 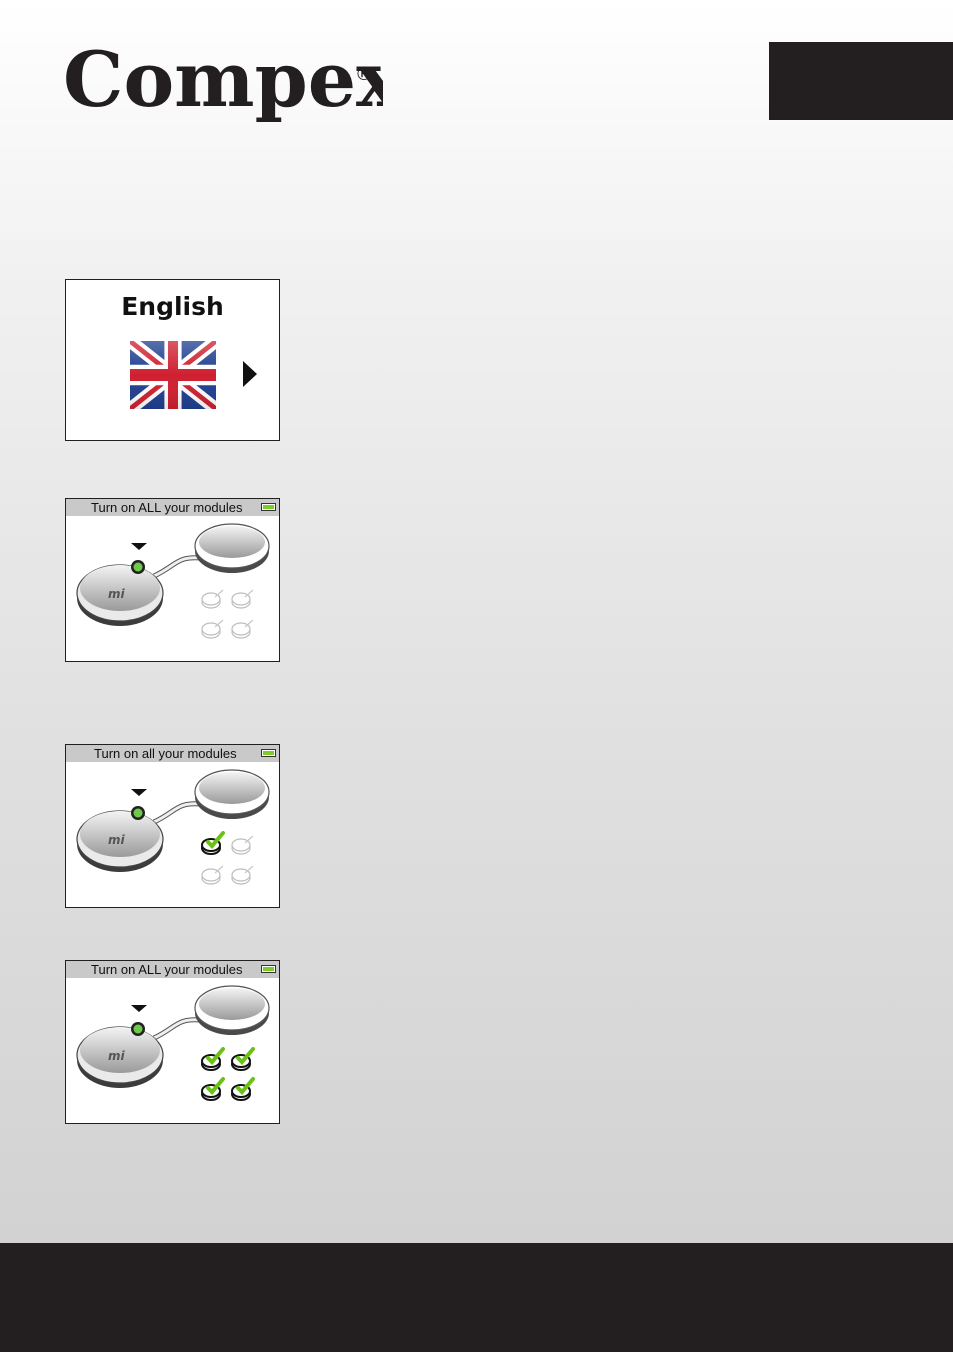 What do you see at coordinates (250, 374) in the screenshot?
I see `arrow-right-icon` at bounding box center [250, 374].